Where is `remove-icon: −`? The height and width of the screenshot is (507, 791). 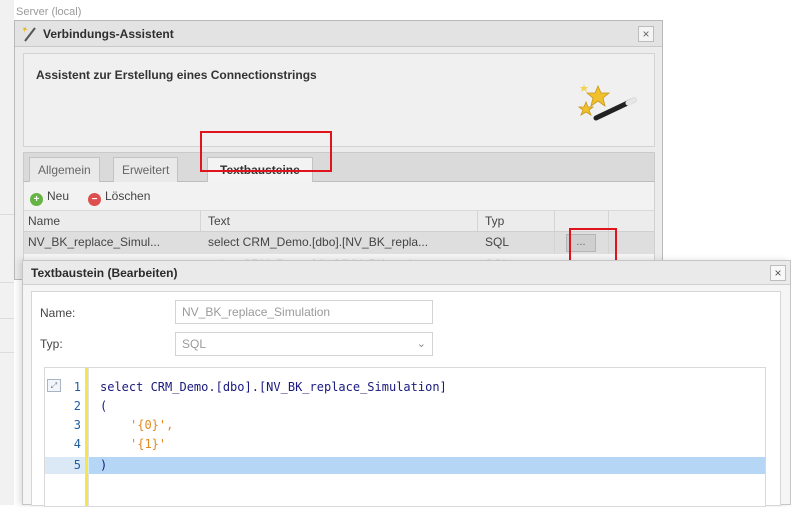
remove-icon: − is located at coordinates (94, 199).